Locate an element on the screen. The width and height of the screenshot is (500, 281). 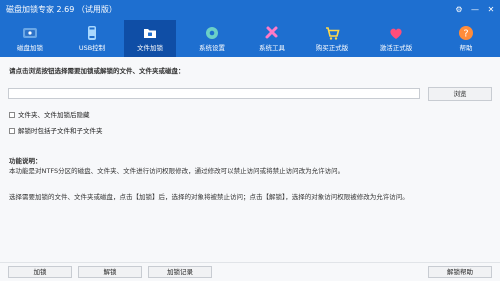
tab-label: 系统设置 is located at coordinates (212, 48).